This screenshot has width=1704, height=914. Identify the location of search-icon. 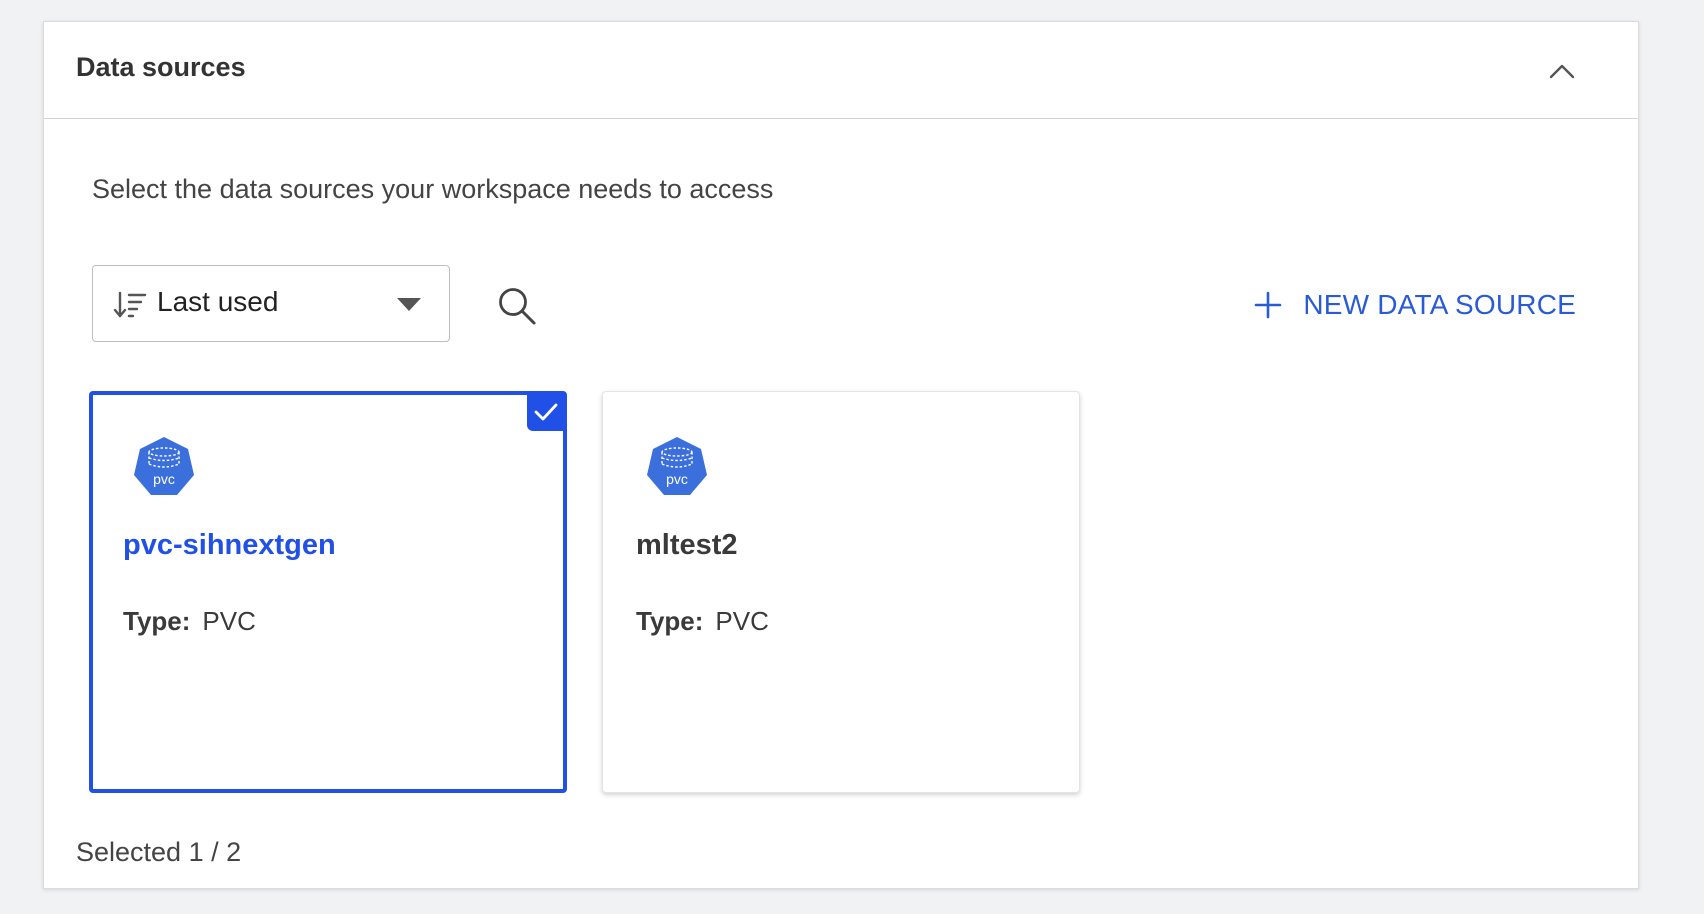
(517, 306).